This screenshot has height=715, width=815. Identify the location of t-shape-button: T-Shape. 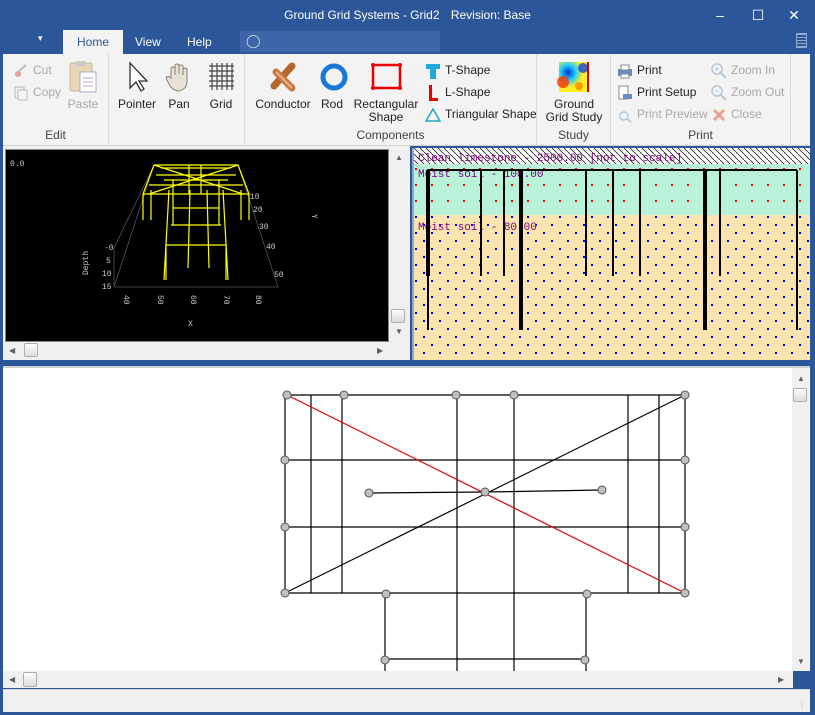
(457, 70).